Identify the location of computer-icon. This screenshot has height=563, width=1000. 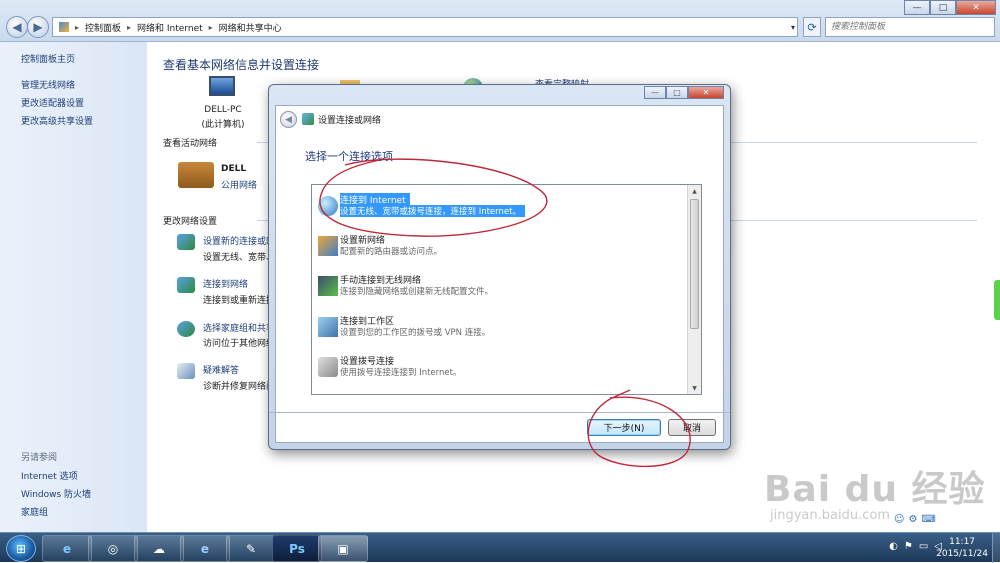
(222, 86).